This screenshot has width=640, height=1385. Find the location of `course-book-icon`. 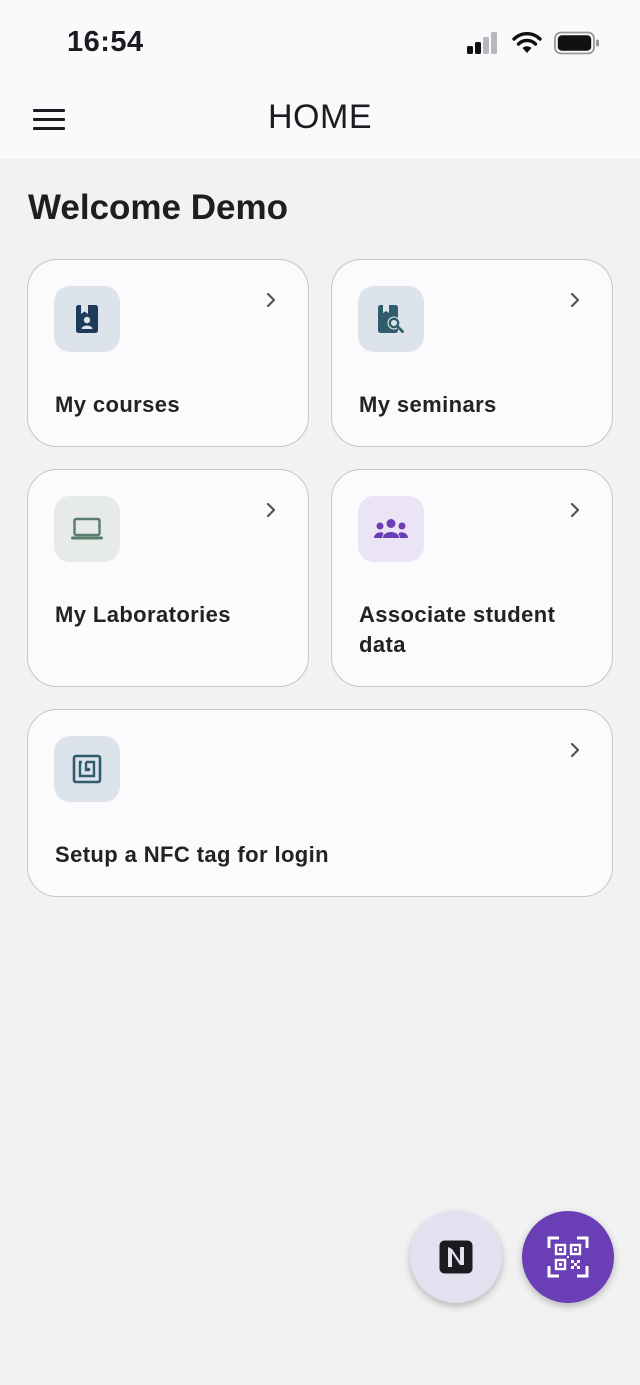

course-book-icon is located at coordinates (87, 319).